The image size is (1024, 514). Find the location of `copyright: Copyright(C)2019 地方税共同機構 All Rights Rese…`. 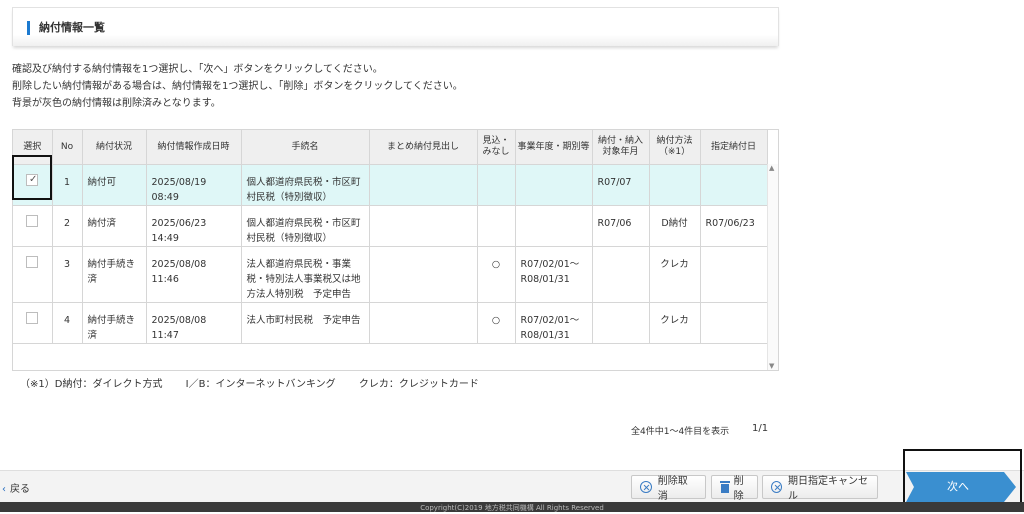

copyright: Copyright(C)2019 地方税共同機構 All Rights Rese… is located at coordinates (512, 507).